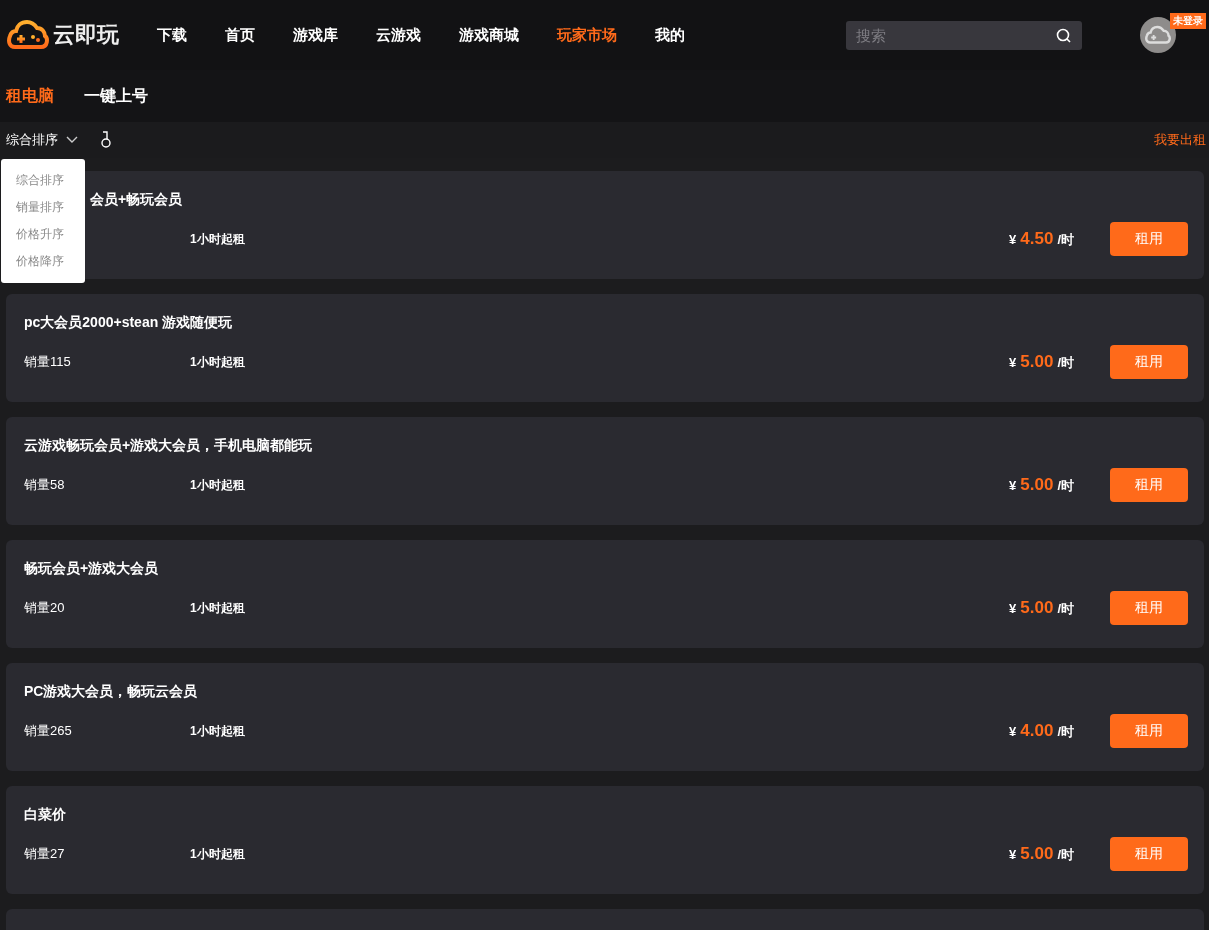  Describe the element at coordinates (1158, 35) in the screenshot. I see `gamepad-icon` at that location.